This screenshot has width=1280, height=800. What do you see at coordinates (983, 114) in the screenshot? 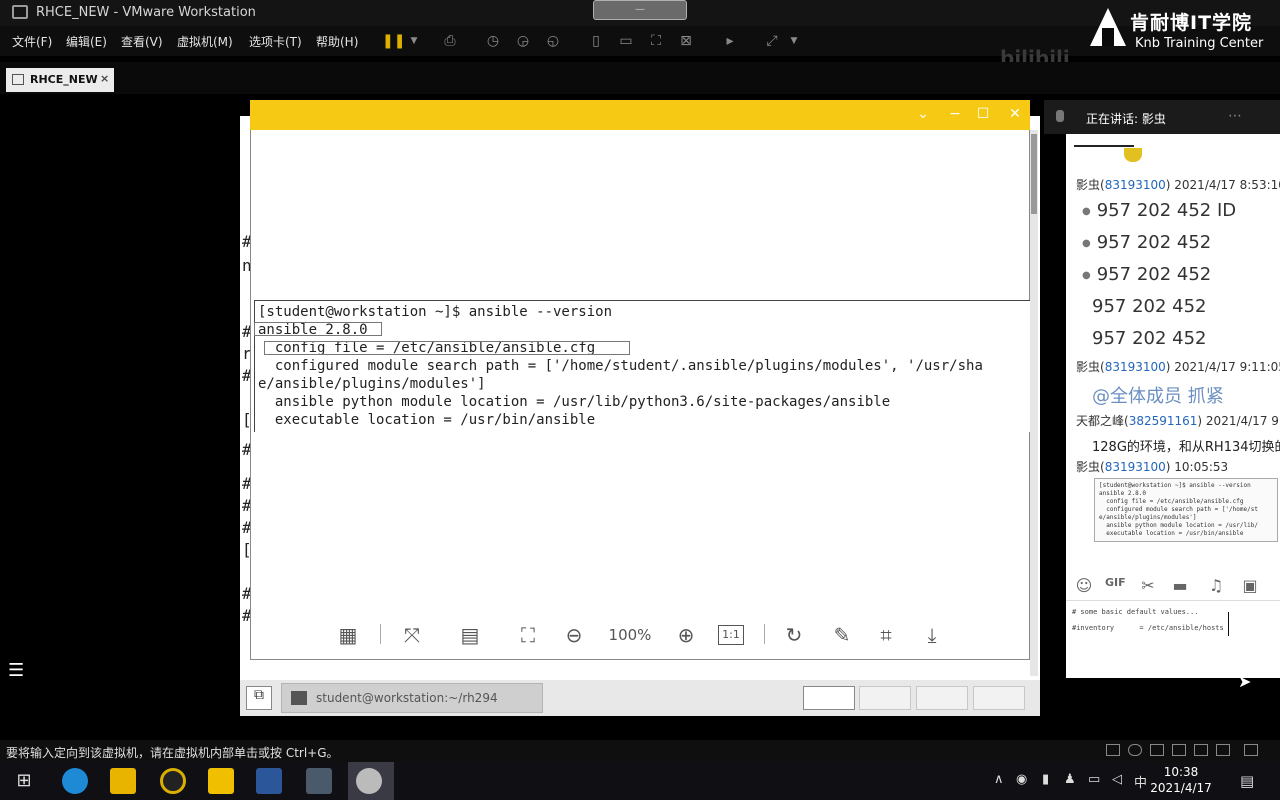
I see `maximize-icon: ☐` at bounding box center [983, 114].